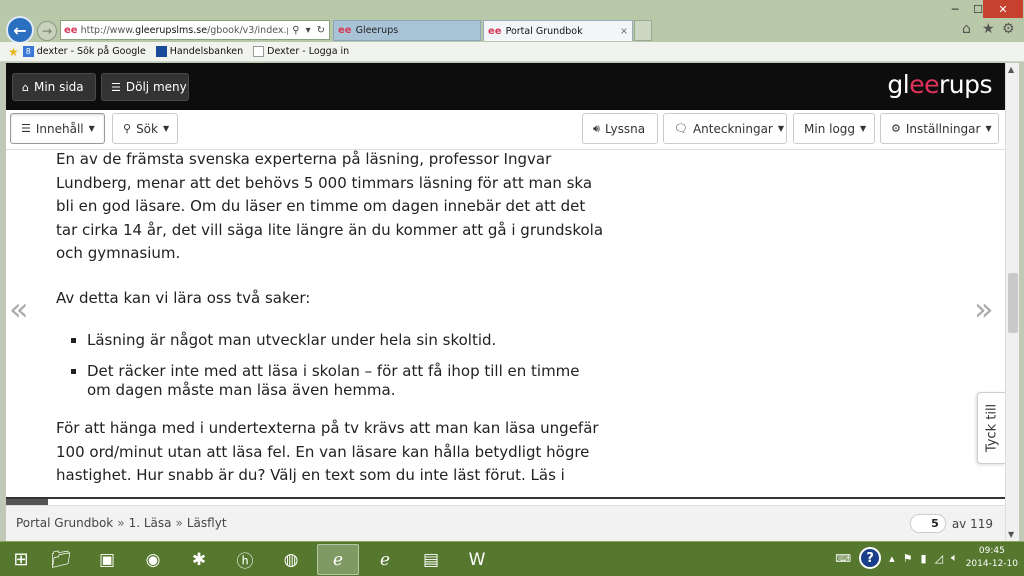  Describe the element at coordinates (1008, 29) in the screenshot. I see `settings-gear-icon: ⚙` at that location.